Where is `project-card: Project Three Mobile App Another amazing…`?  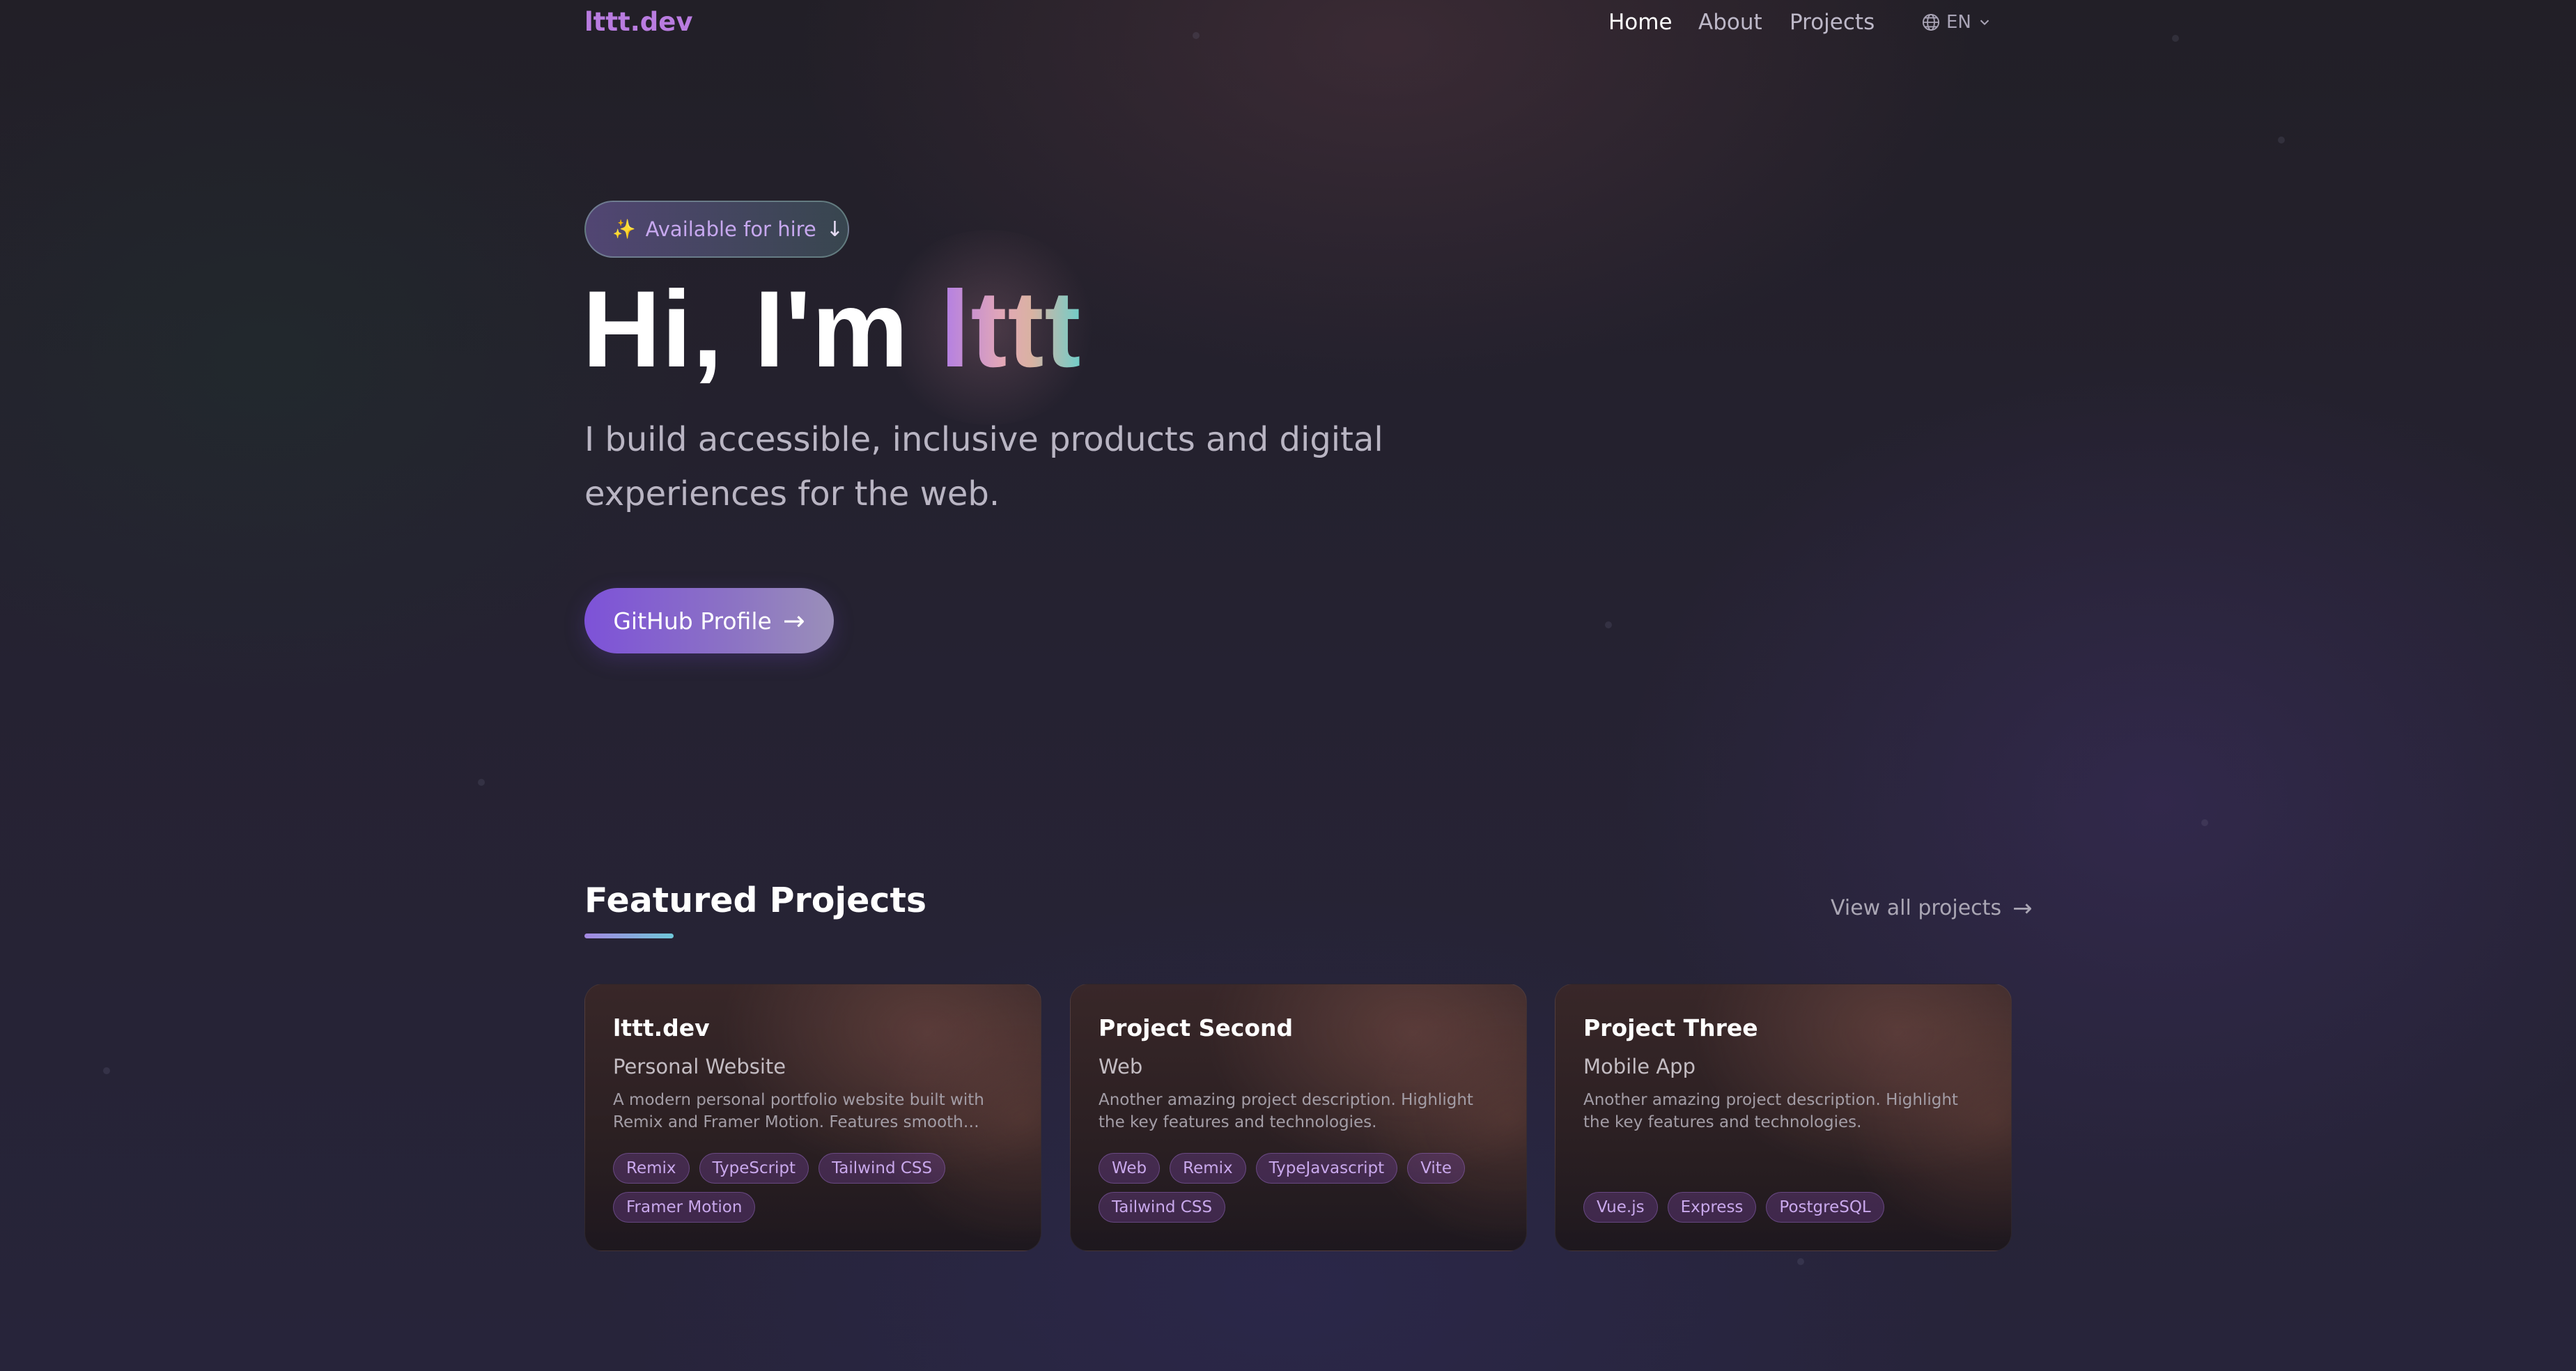 project-card: Project Three Mobile App Another amazing… is located at coordinates (1783, 1118).